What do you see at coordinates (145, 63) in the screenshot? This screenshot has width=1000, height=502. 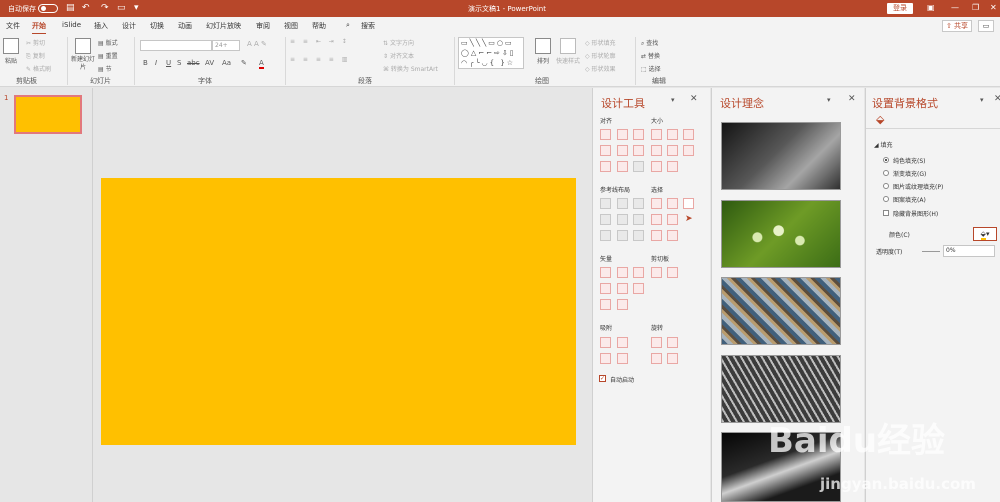 I see `bold-button: B` at bounding box center [145, 63].